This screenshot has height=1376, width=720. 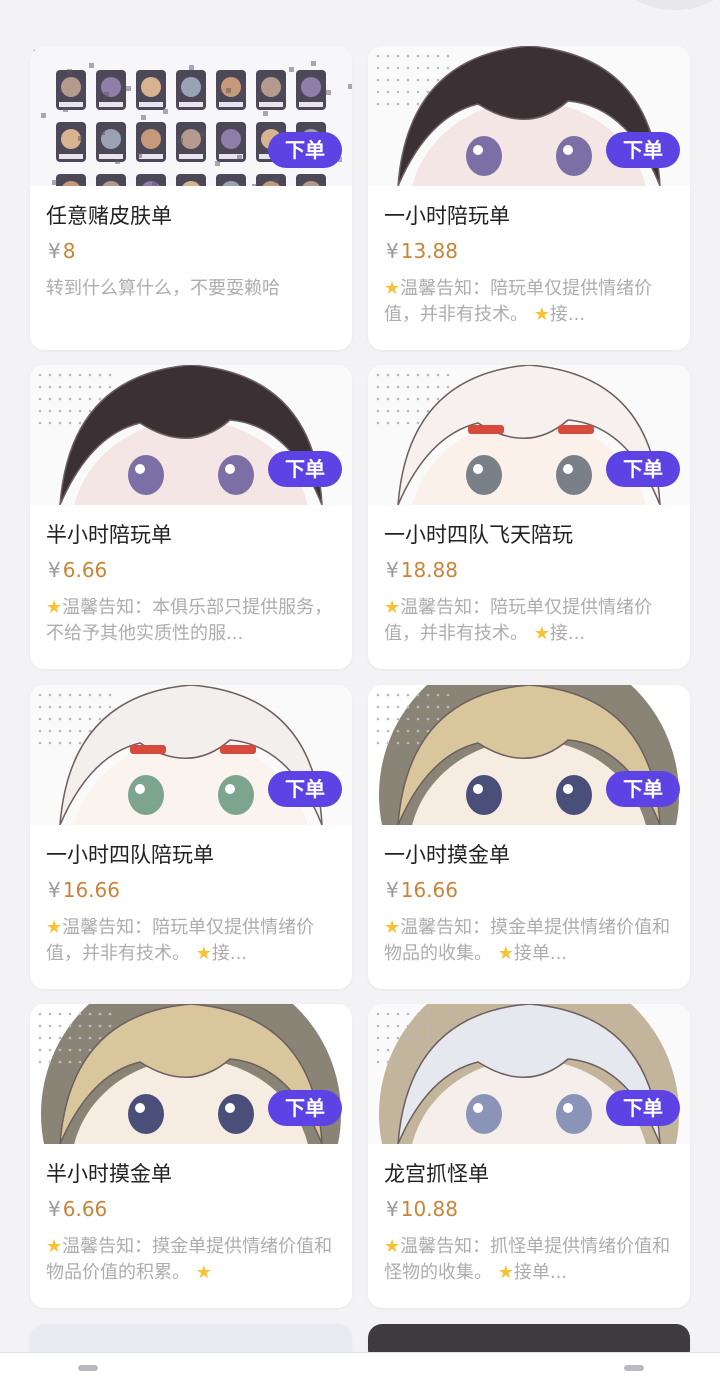 I want to click on price-amount: 10.88, so click(x=429, y=1209).